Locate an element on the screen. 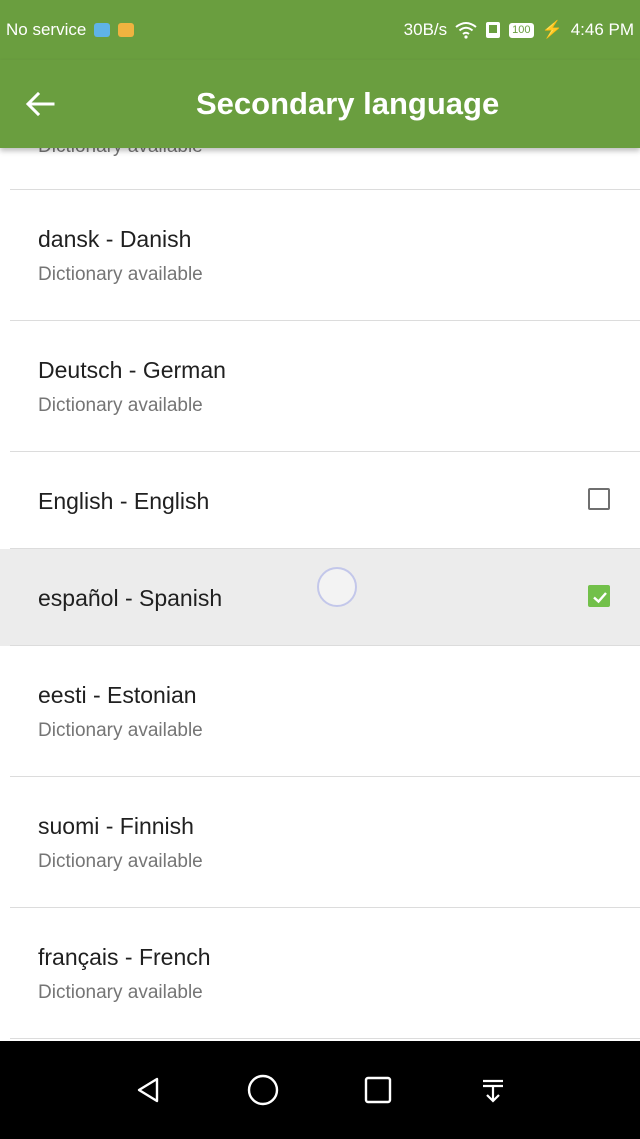 The width and height of the screenshot is (640, 1139). checkmark-icon is located at coordinates (600, 598).